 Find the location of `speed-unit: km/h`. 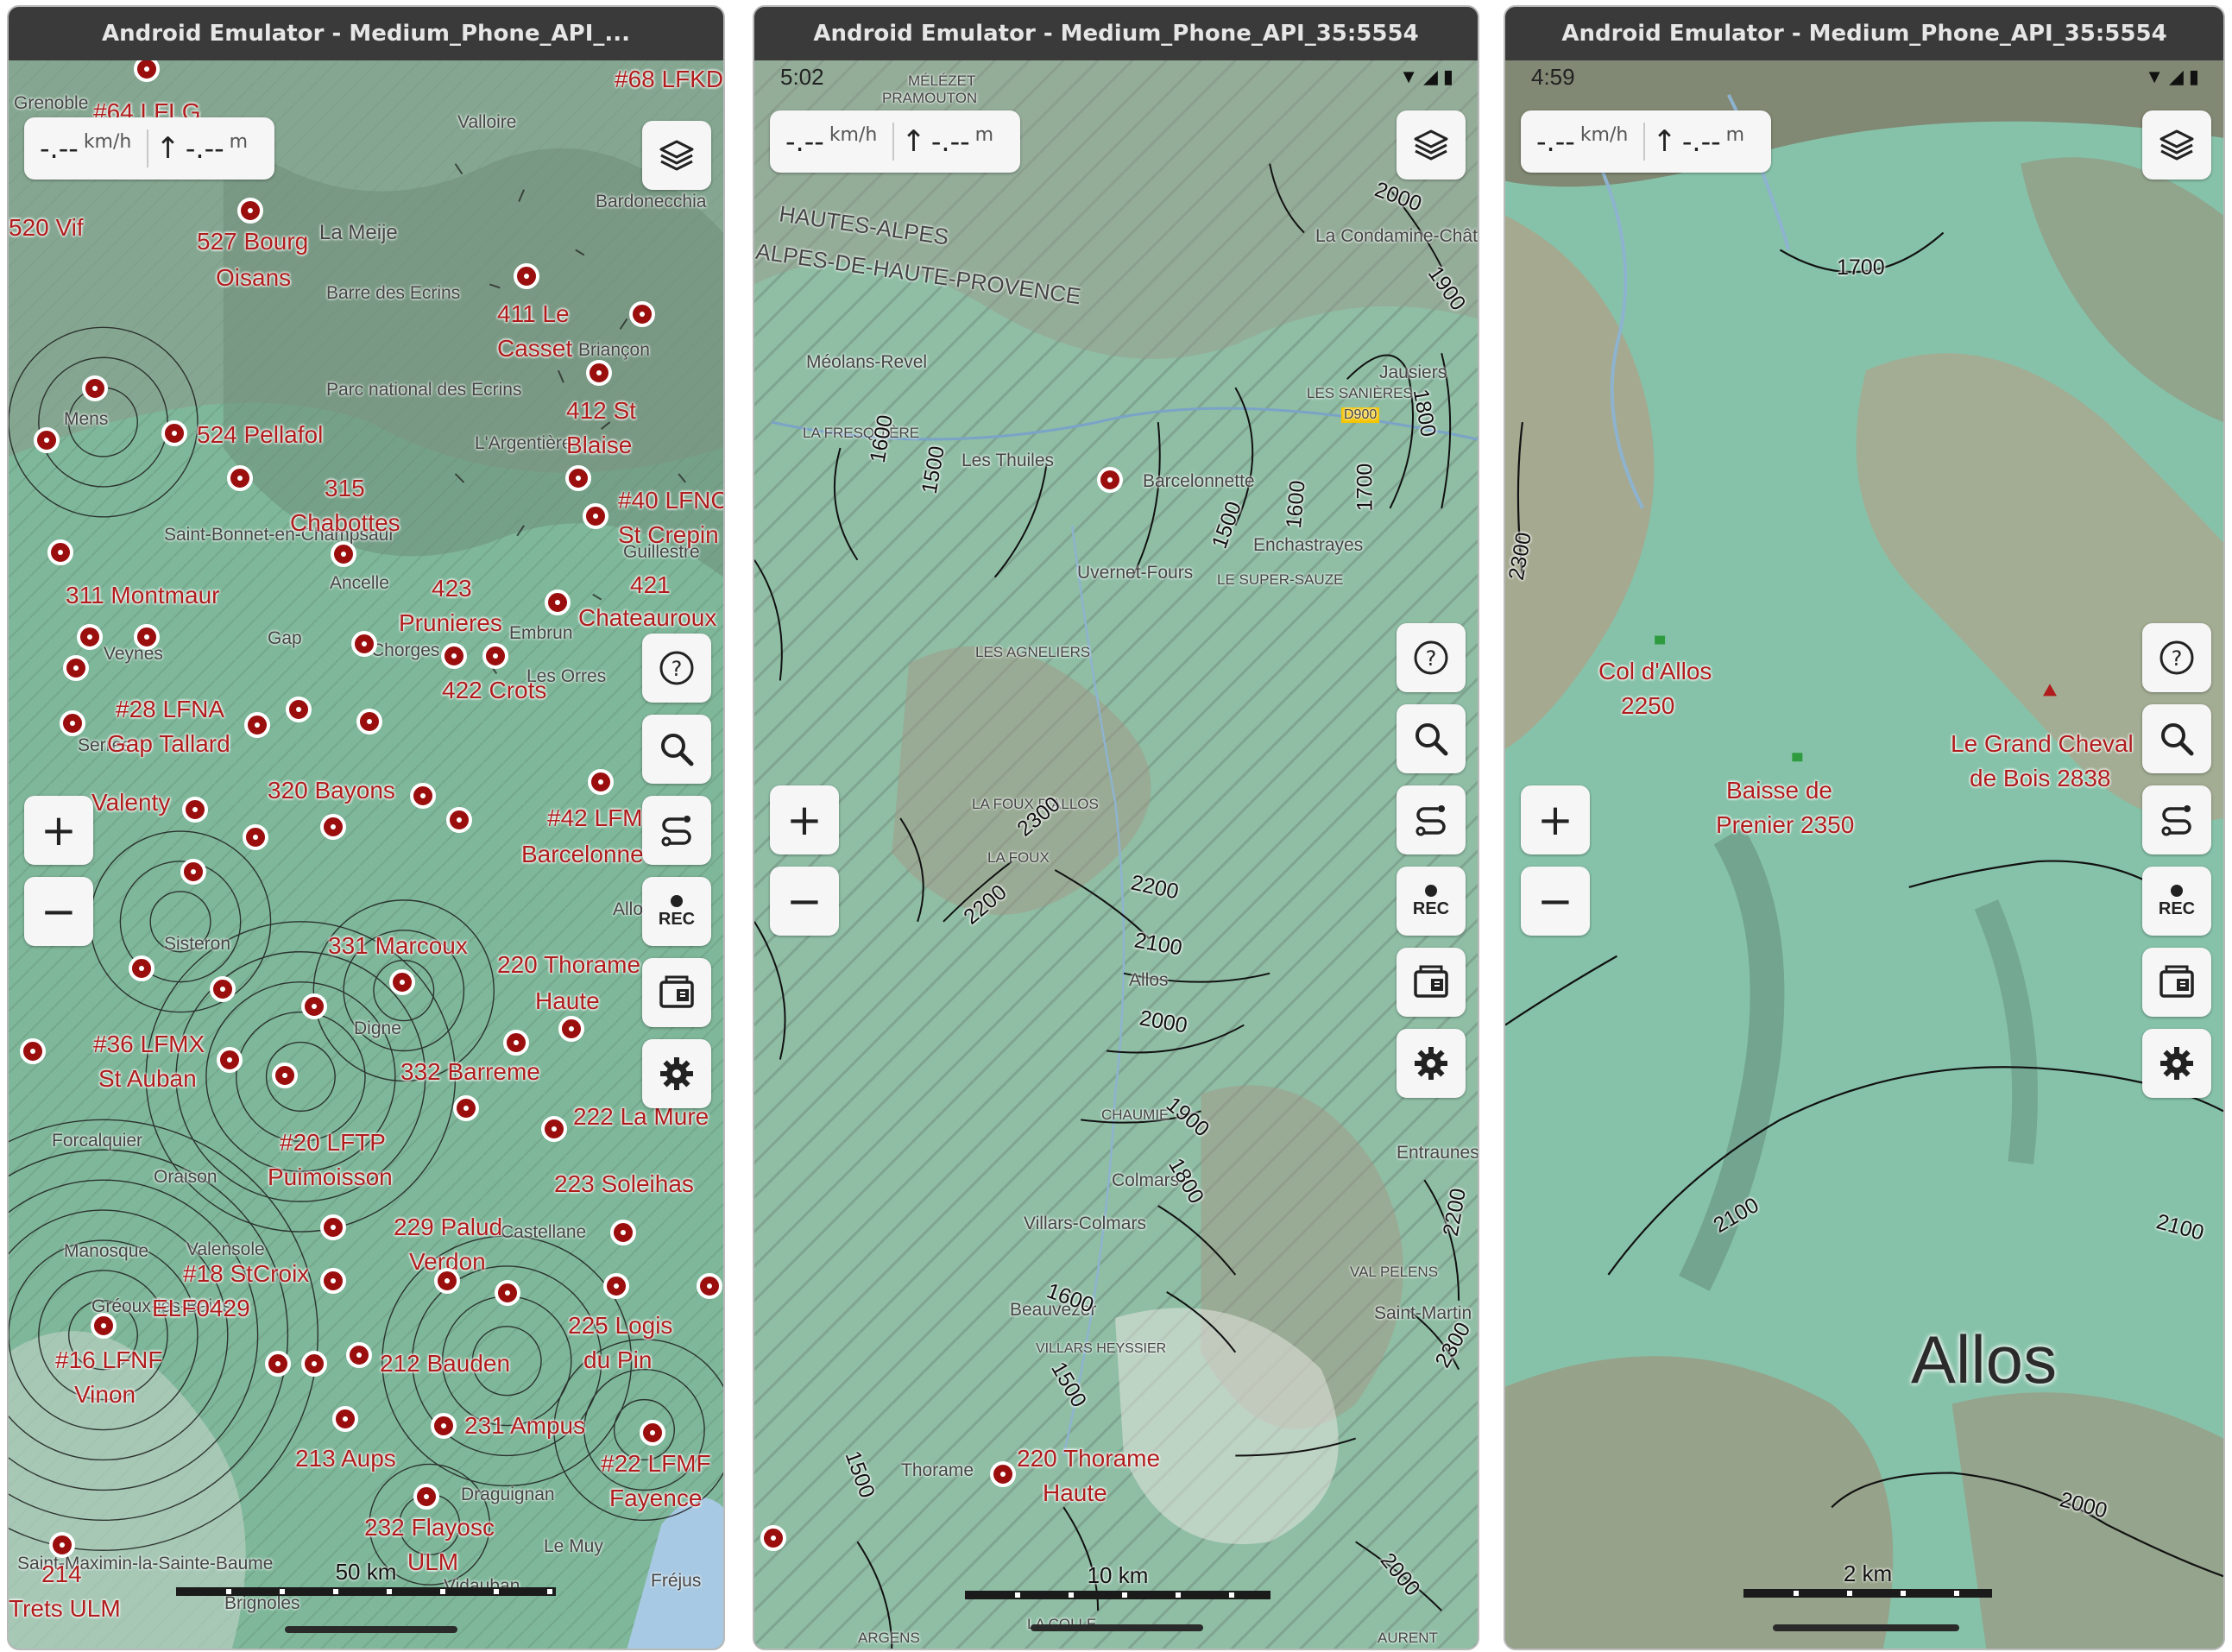

speed-unit: km/h is located at coordinates (1604, 134).